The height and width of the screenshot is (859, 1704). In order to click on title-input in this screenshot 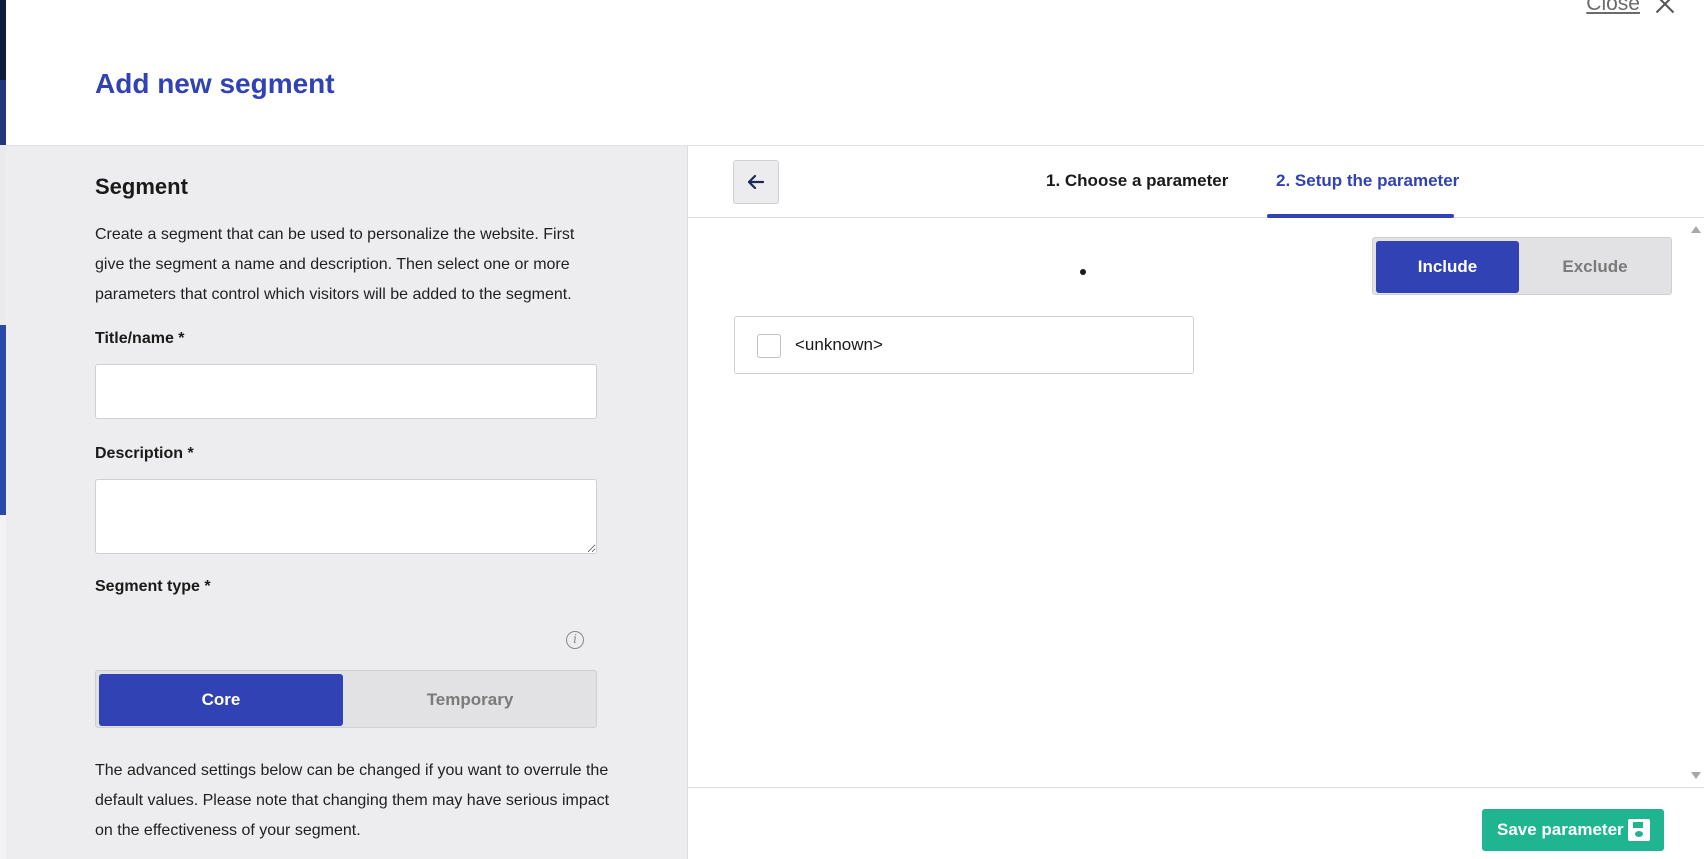, I will do `click(346, 391)`.